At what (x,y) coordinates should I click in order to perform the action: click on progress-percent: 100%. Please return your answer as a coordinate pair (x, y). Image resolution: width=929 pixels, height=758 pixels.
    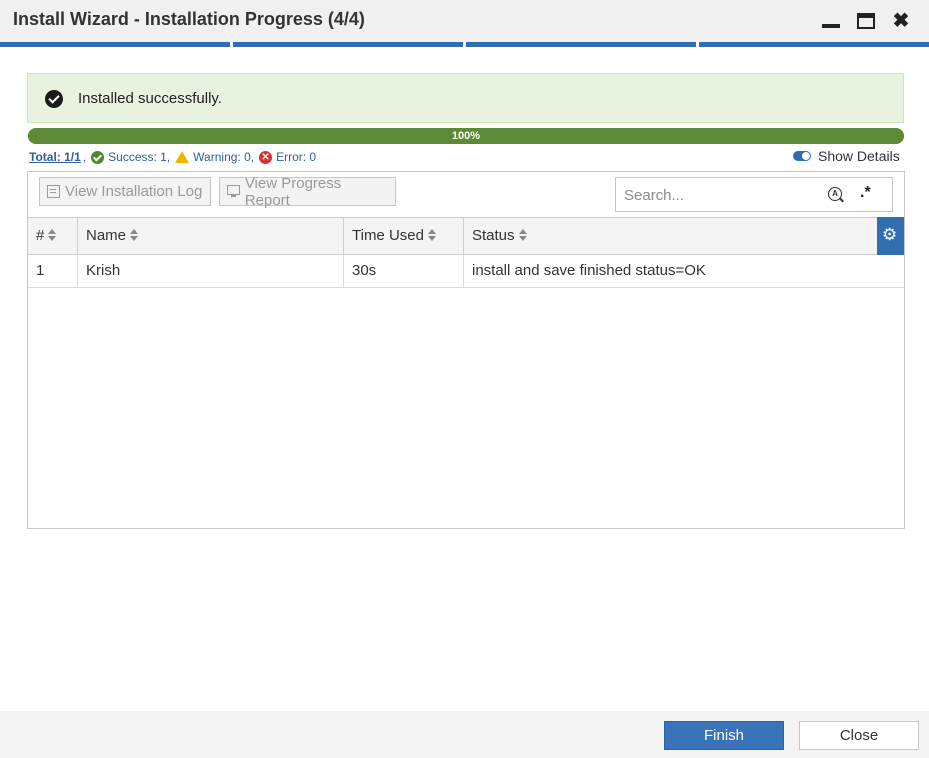
    Looking at the image, I should click on (466, 136).